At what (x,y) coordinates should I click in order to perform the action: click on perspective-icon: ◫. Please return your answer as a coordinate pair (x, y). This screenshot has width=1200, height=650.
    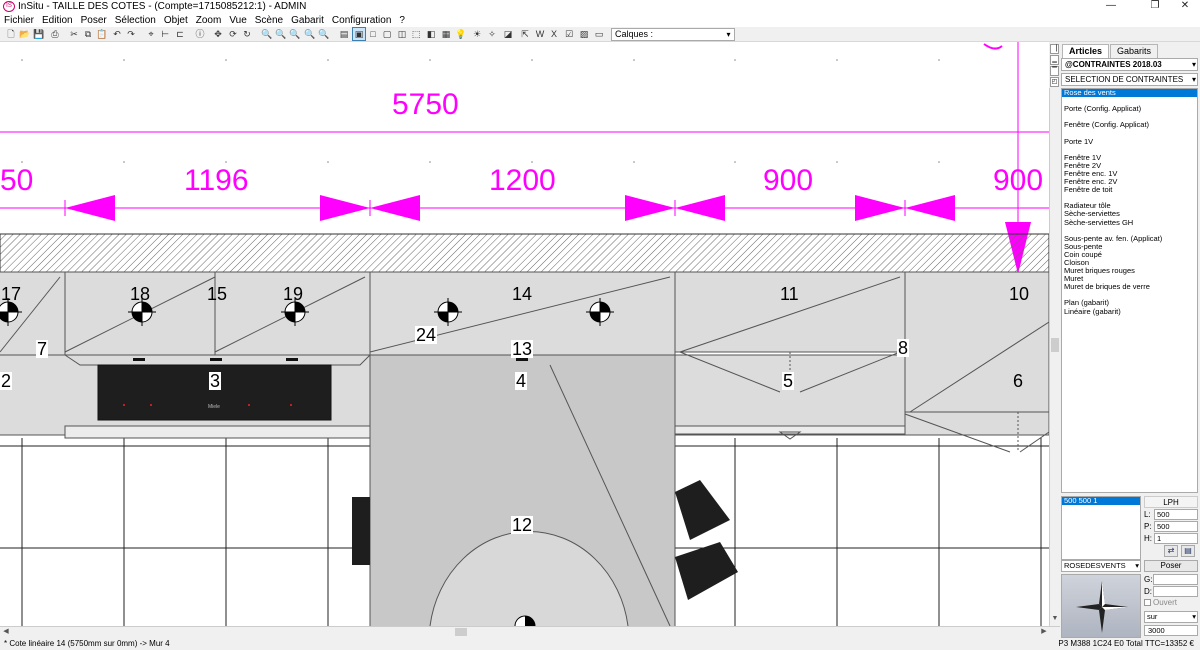
    Looking at the image, I should click on (402, 34).